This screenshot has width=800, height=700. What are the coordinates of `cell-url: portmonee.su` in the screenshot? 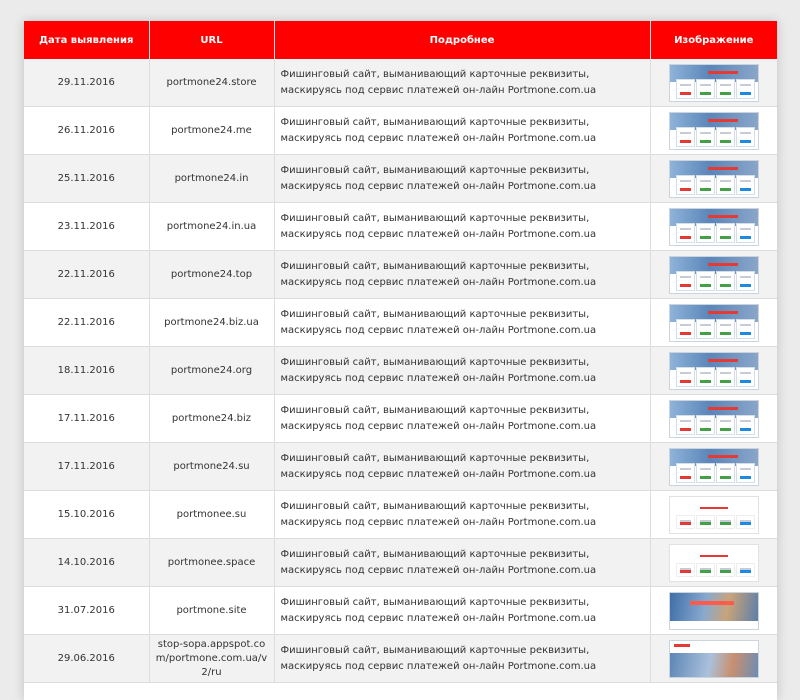 It's located at (212, 514).